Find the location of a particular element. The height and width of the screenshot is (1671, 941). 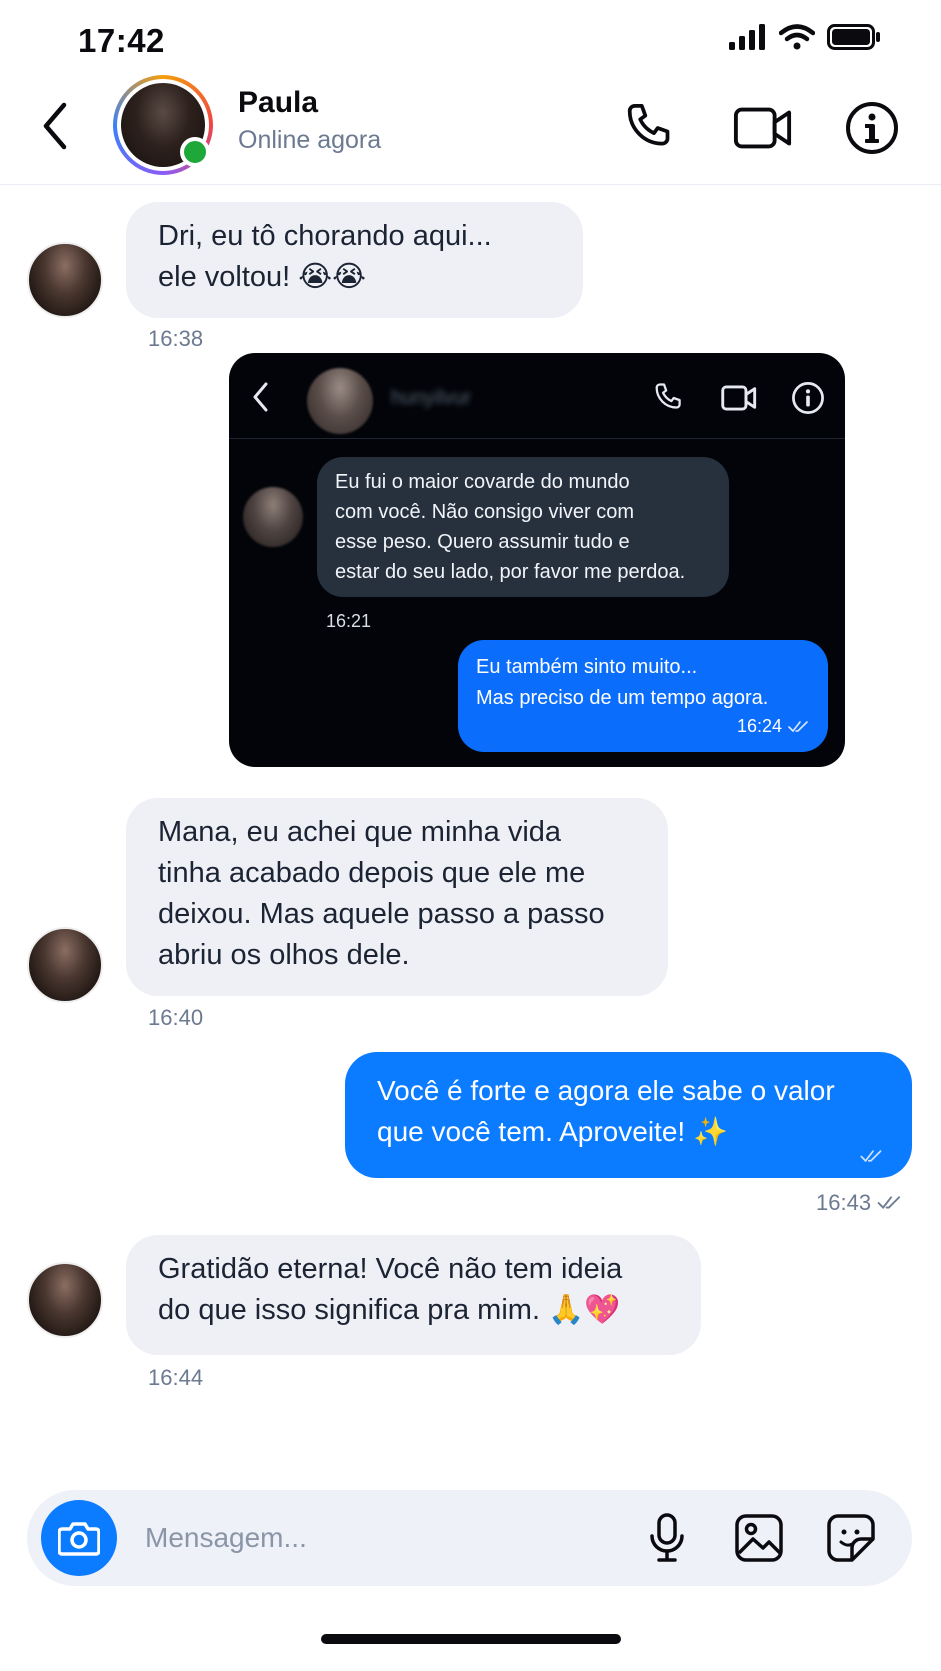

message-line: que você tem. Aproveite! ✨ is located at coordinates (552, 1131).